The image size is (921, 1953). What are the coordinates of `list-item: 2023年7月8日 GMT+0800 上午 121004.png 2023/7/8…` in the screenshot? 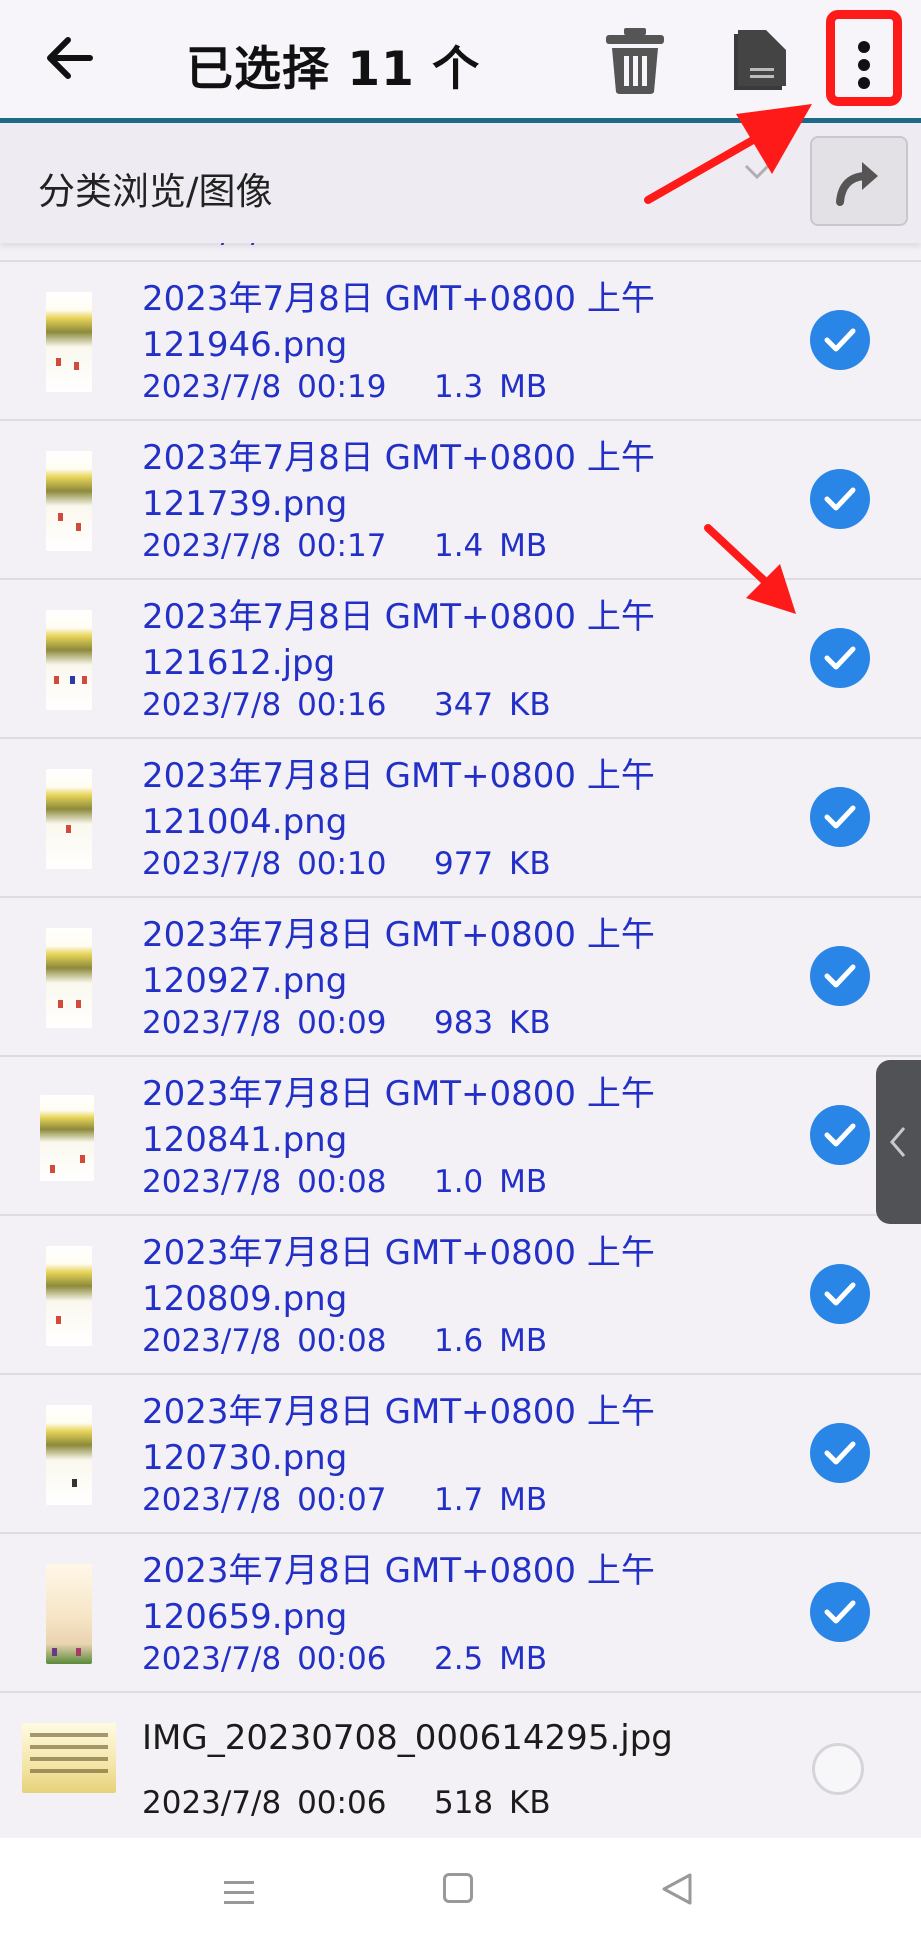 It's located at (460, 816).